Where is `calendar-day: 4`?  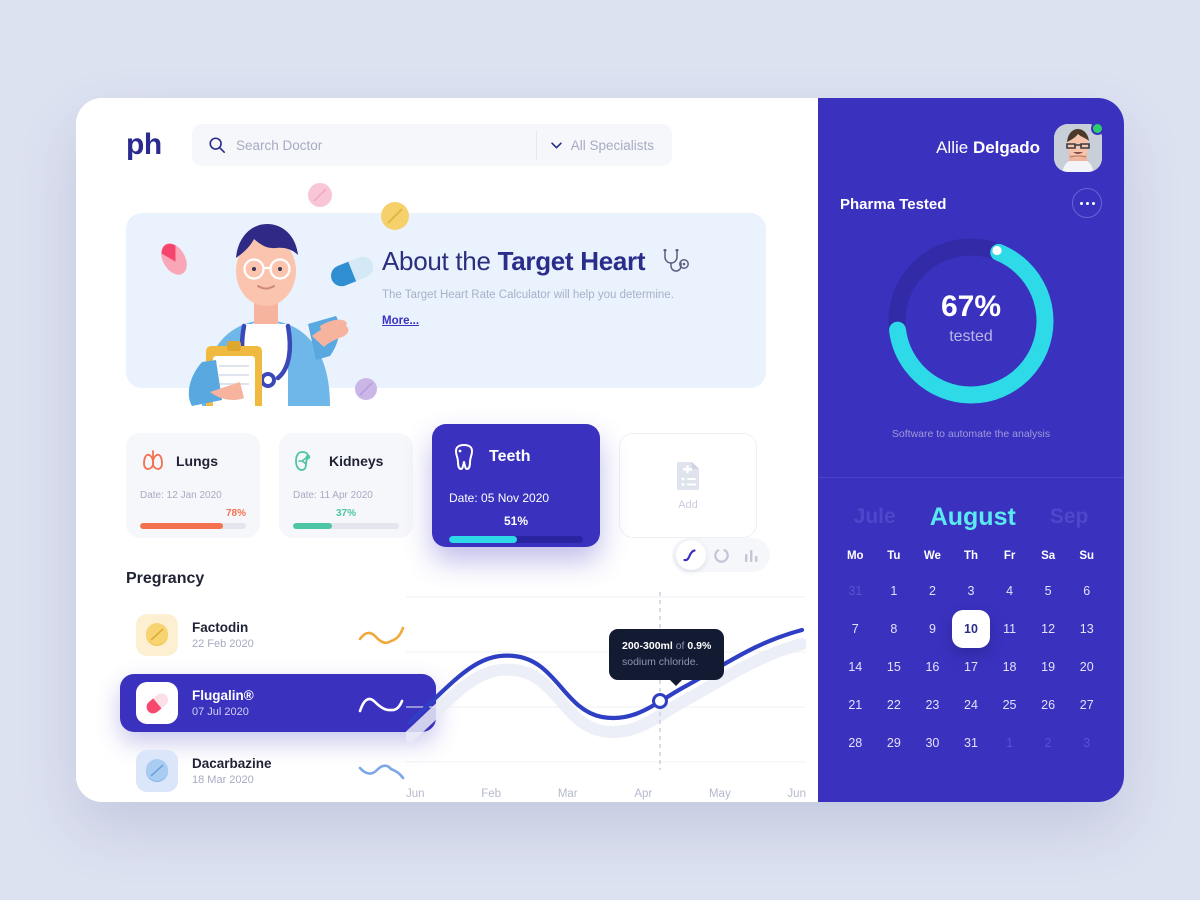
calendar-day: 4 is located at coordinates (1009, 591).